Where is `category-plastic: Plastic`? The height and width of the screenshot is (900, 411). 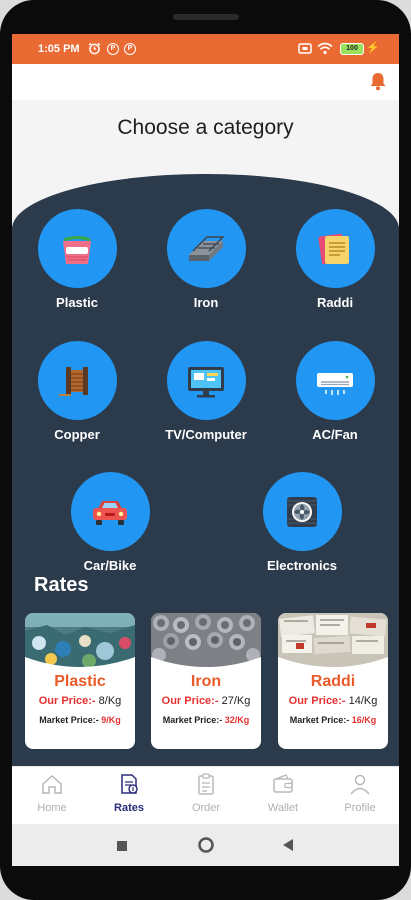
category-plastic: Plastic is located at coordinates (77, 259).